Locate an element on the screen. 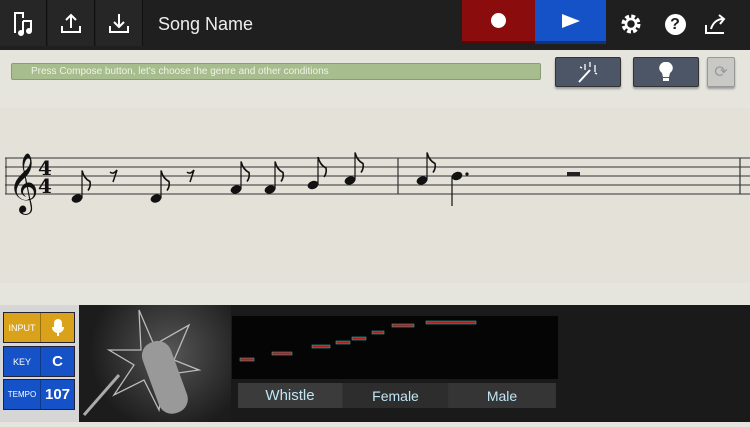 The image size is (750, 427). tempo-button: TEMPO 107 is located at coordinates (39, 394).